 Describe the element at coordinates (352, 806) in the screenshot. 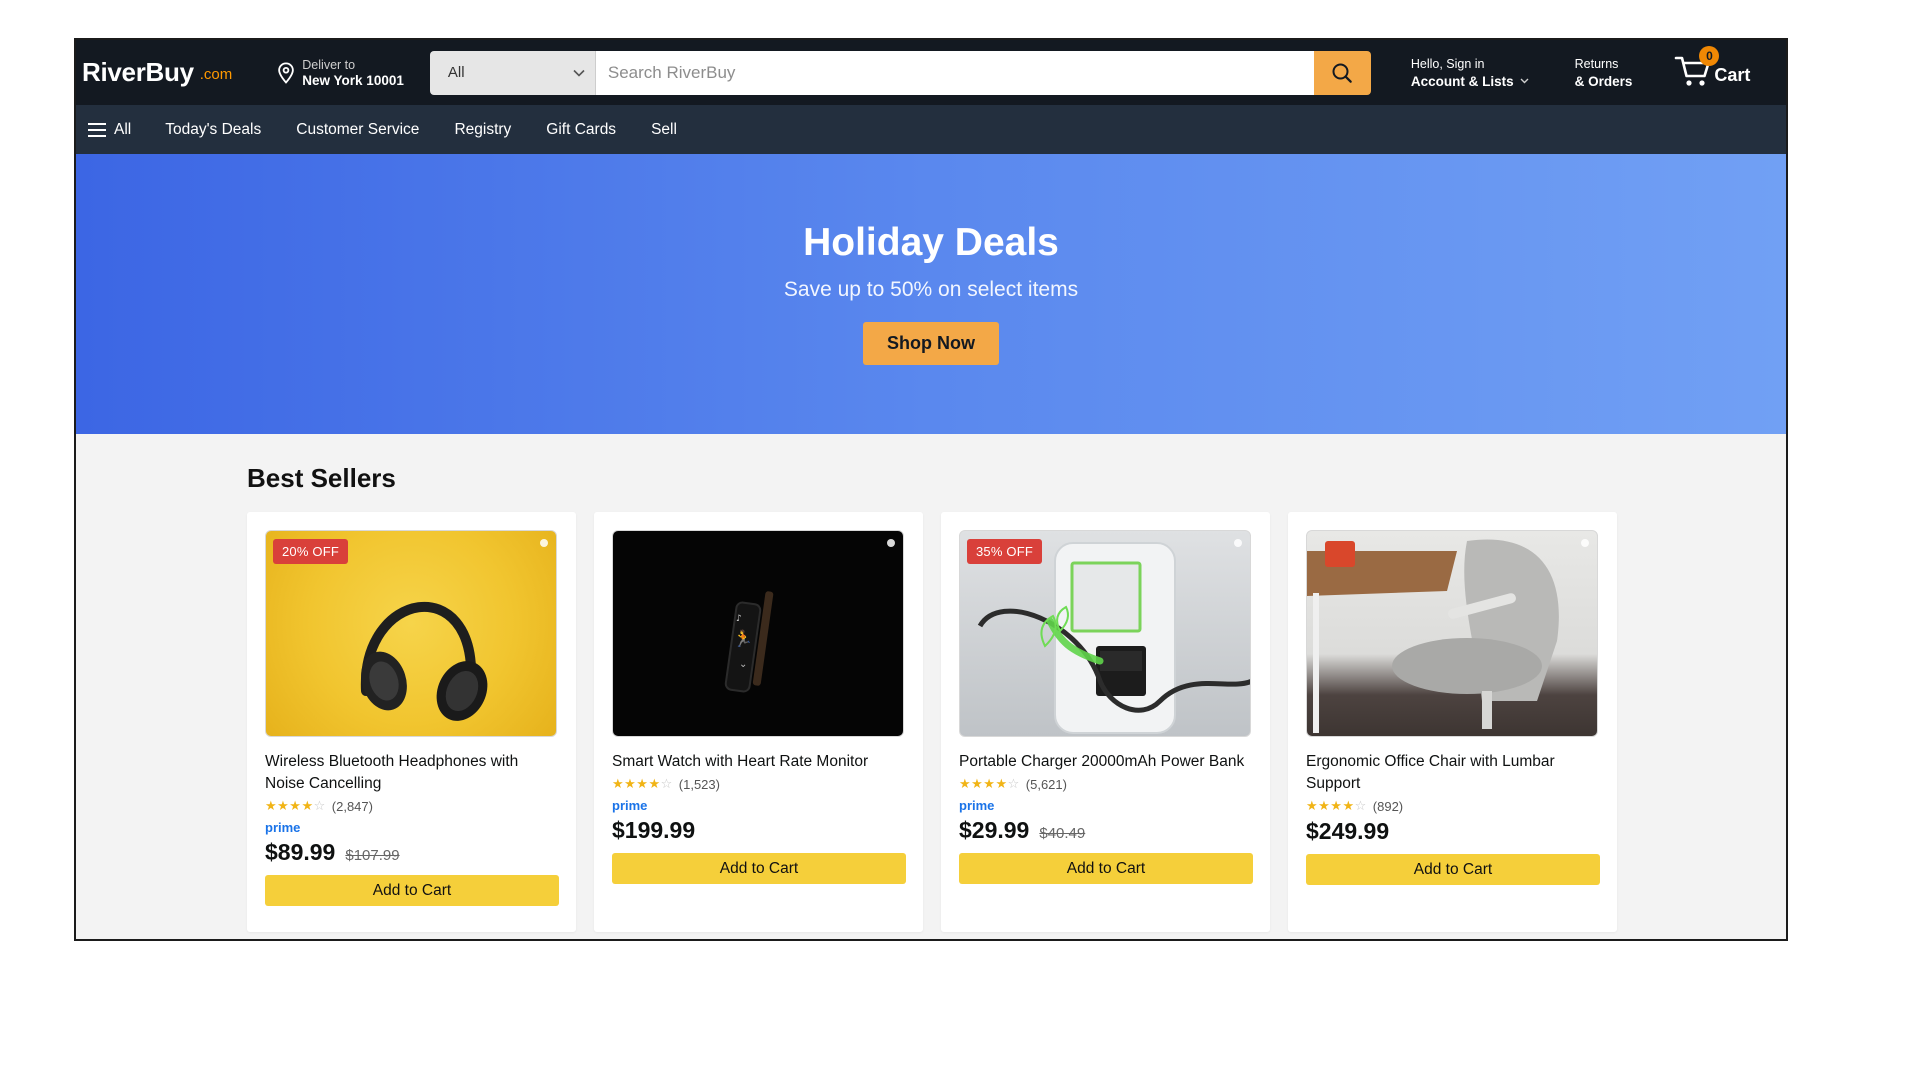

I see `rating-count: (2,847)` at that location.